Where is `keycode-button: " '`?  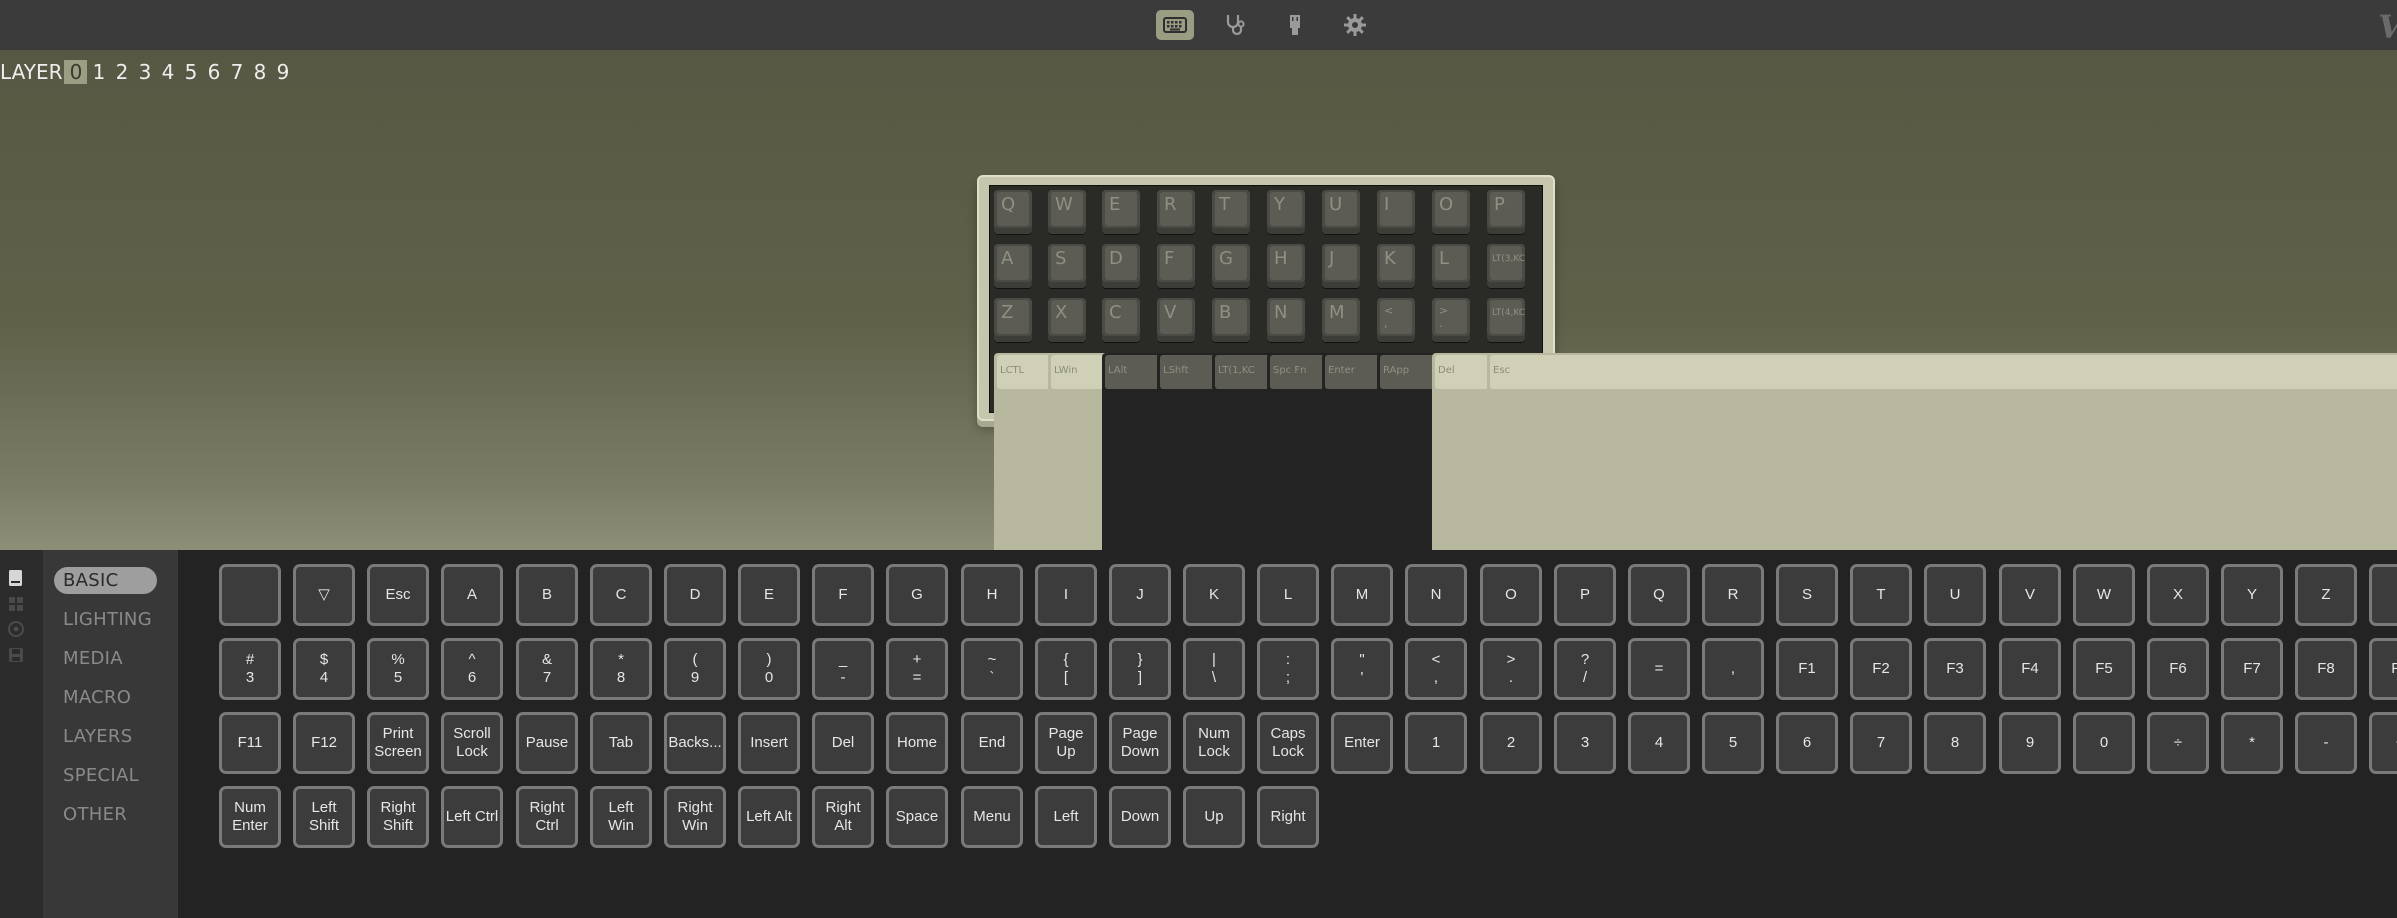
keycode-button: " ' is located at coordinates (1362, 669).